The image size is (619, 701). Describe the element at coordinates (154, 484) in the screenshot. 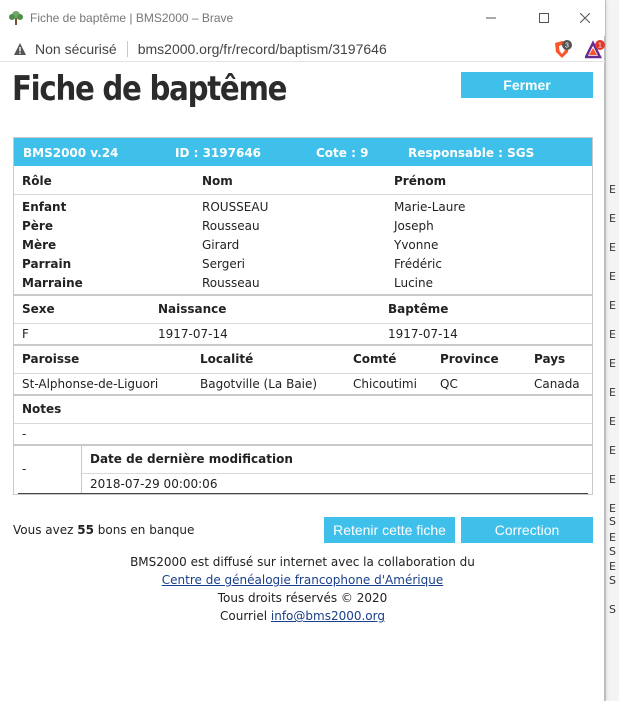

I see `modification-date: 2018-07-29 00:00:06` at that location.